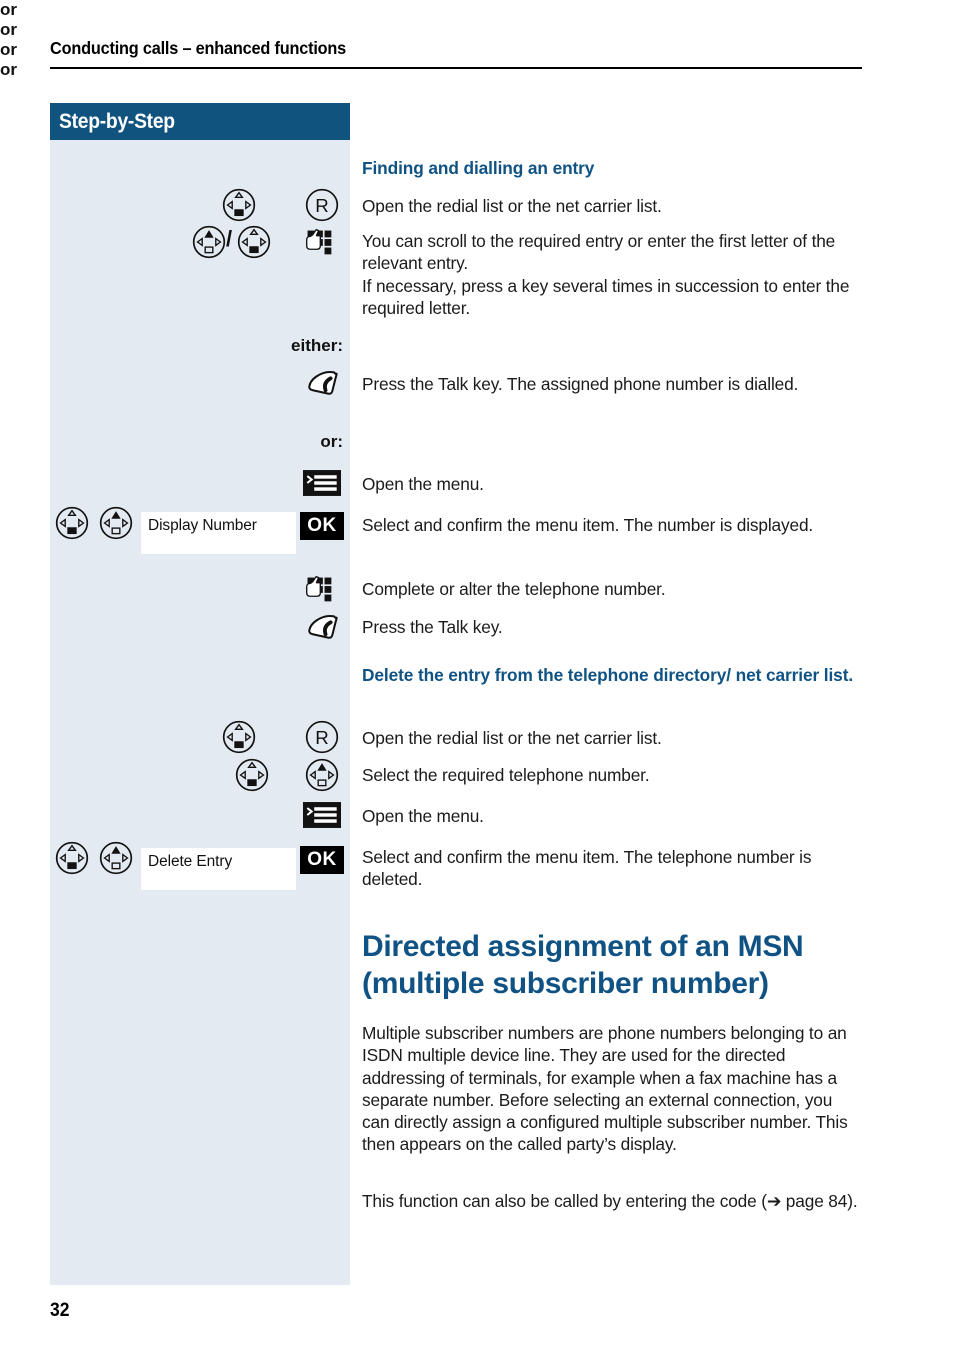 This screenshot has height=1352, width=954. Describe the element at coordinates (198, 48) in the screenshot. I see `running-head: Conducting calls – enhanced functions` at that location.